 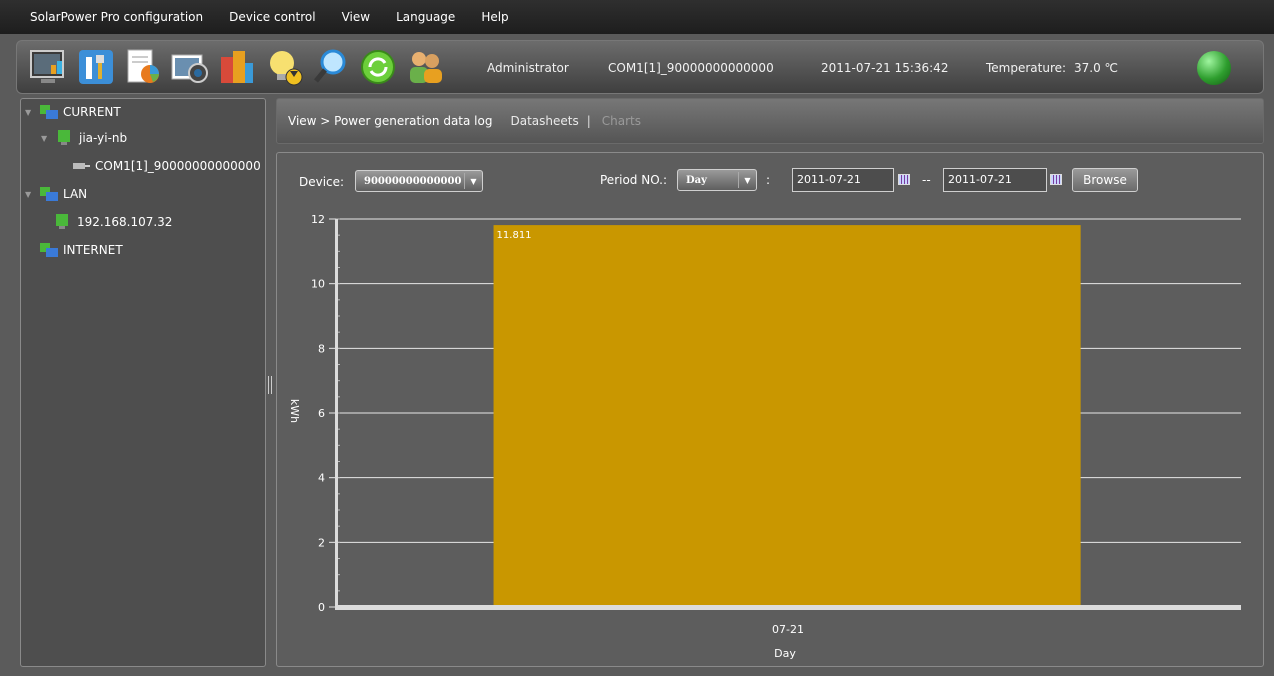 I want to click on monitor-icon, so click(x=49, y=67).